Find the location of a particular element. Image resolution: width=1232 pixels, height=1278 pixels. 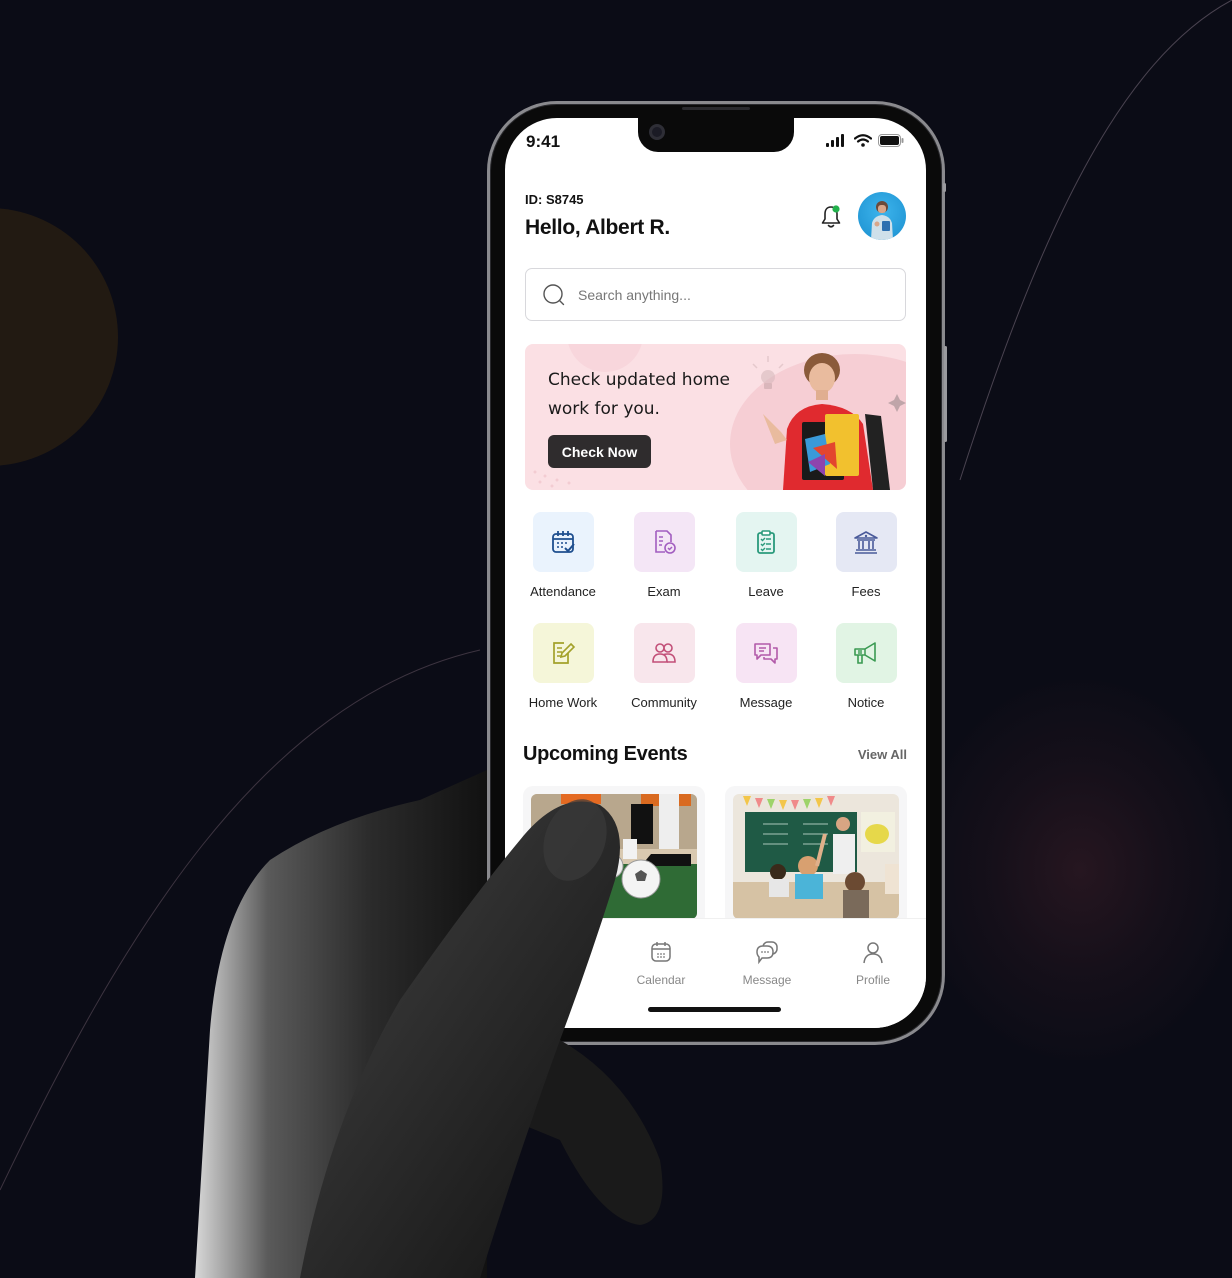

phone-speaker is located at coordinates (716, 108).